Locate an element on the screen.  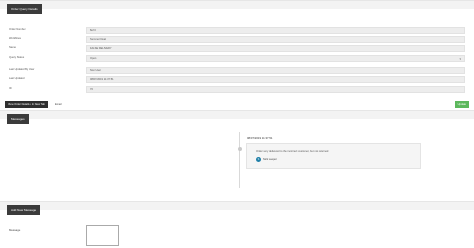
detail-label: ID is located at coordinates (10, 88).